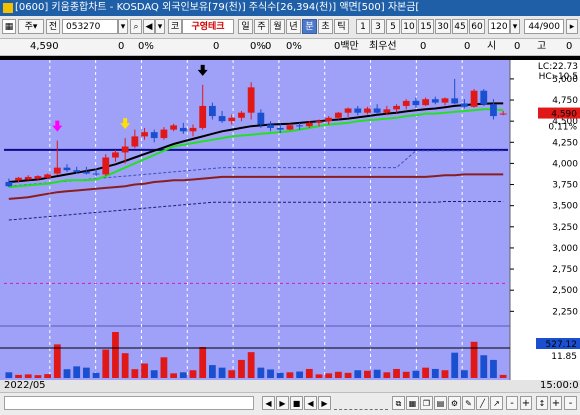 The height and width of the screenshot is (415, 580). What do you see at coordinates (517, 46) in the screenshot?
I see `time-value: 0` at bounding box center [517, 46].